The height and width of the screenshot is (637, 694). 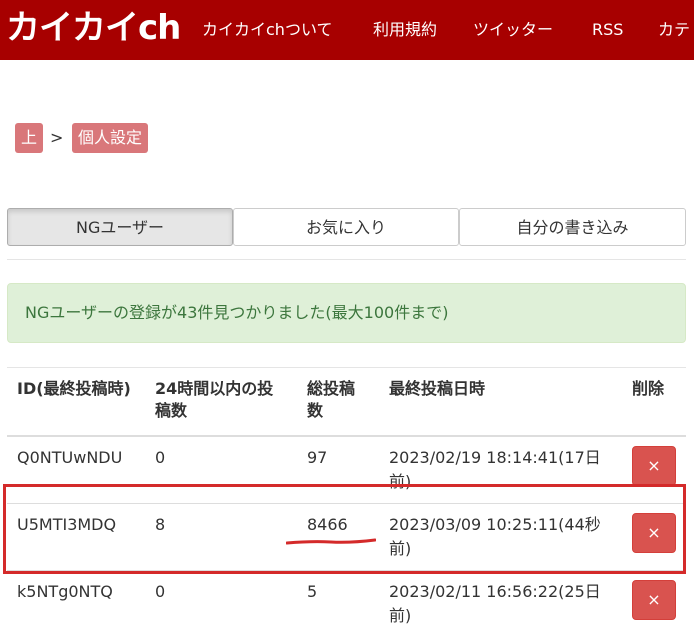 What do you see at coordinates (346, 227) in the screenshot?
I see `tab-favorites: お気に入り` at bounding box center [346, 227].